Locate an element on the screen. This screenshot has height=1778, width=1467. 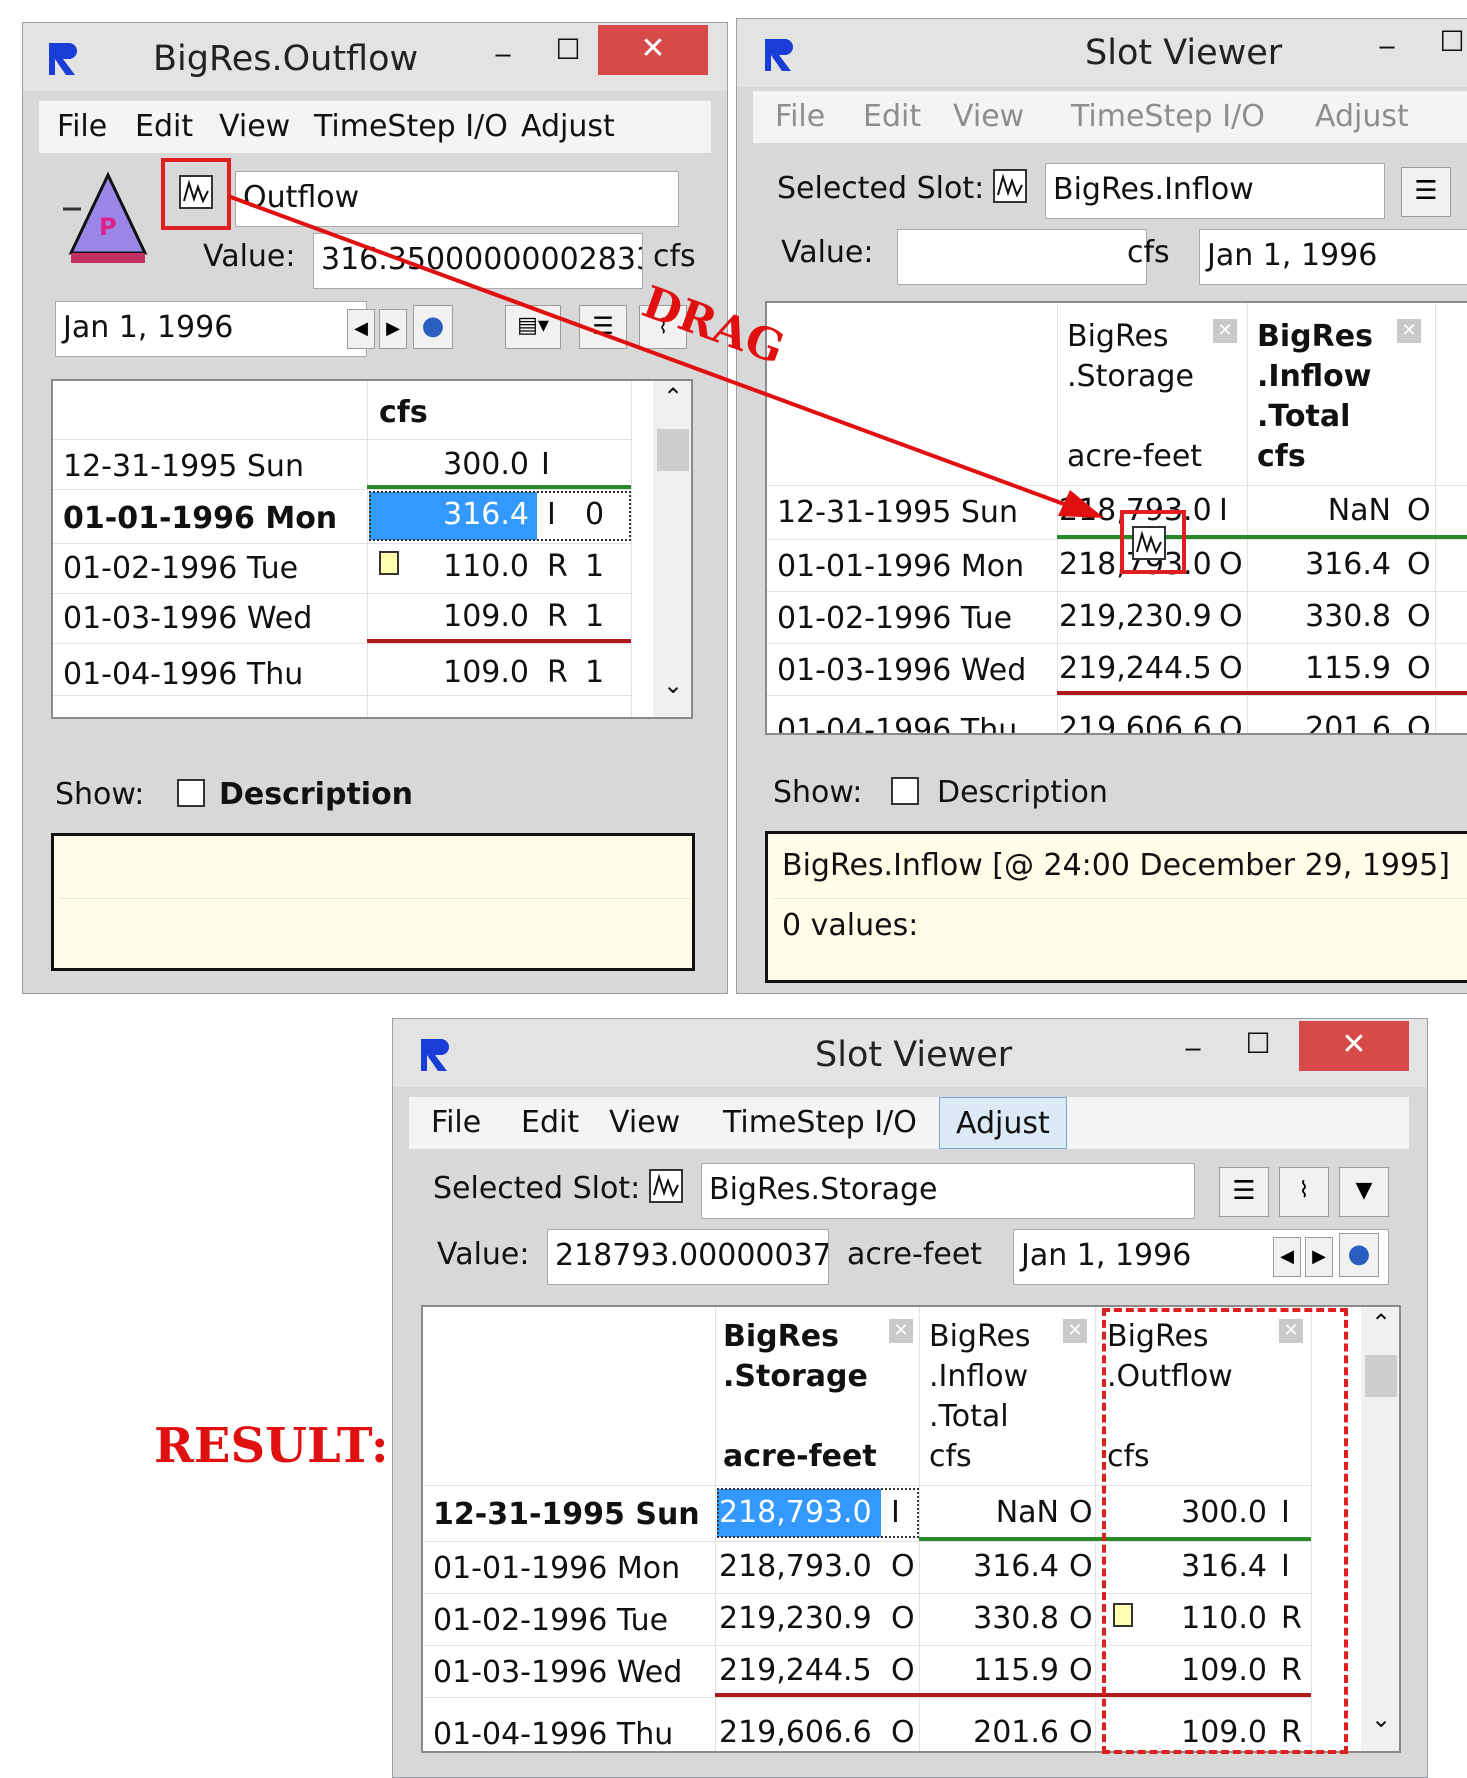
column-header-inflow-2: .Inflow is located at coordinates (979, 1376).